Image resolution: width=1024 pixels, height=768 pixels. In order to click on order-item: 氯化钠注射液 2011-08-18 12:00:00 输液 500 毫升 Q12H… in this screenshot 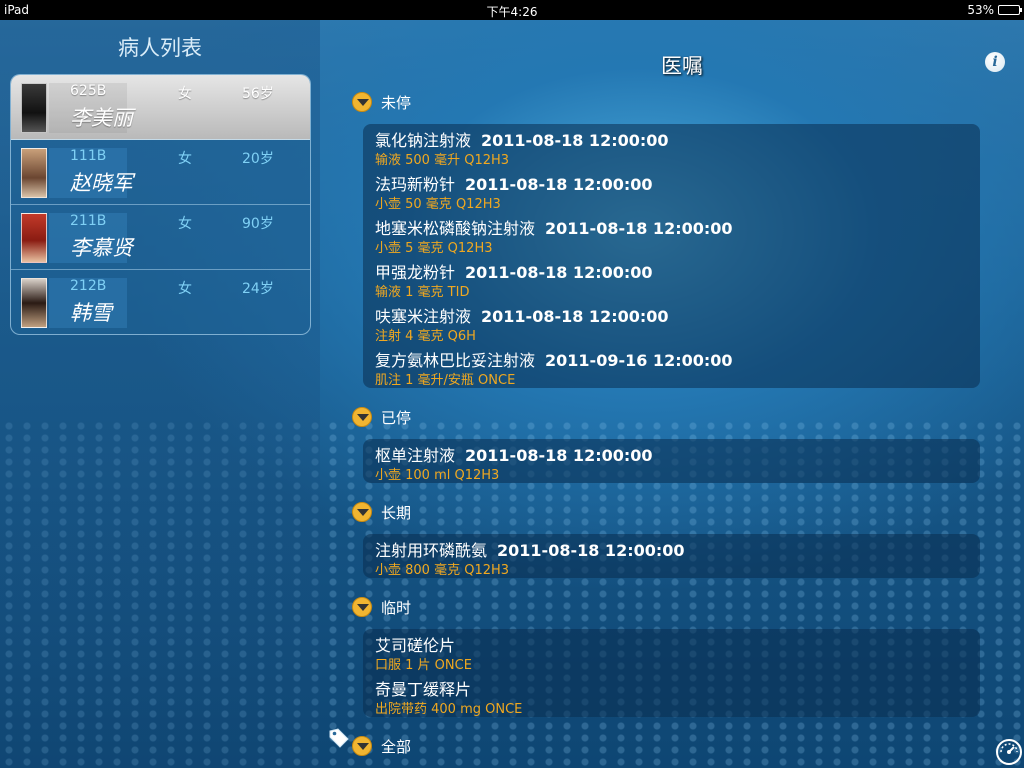, I will do `click(671, 146)`.